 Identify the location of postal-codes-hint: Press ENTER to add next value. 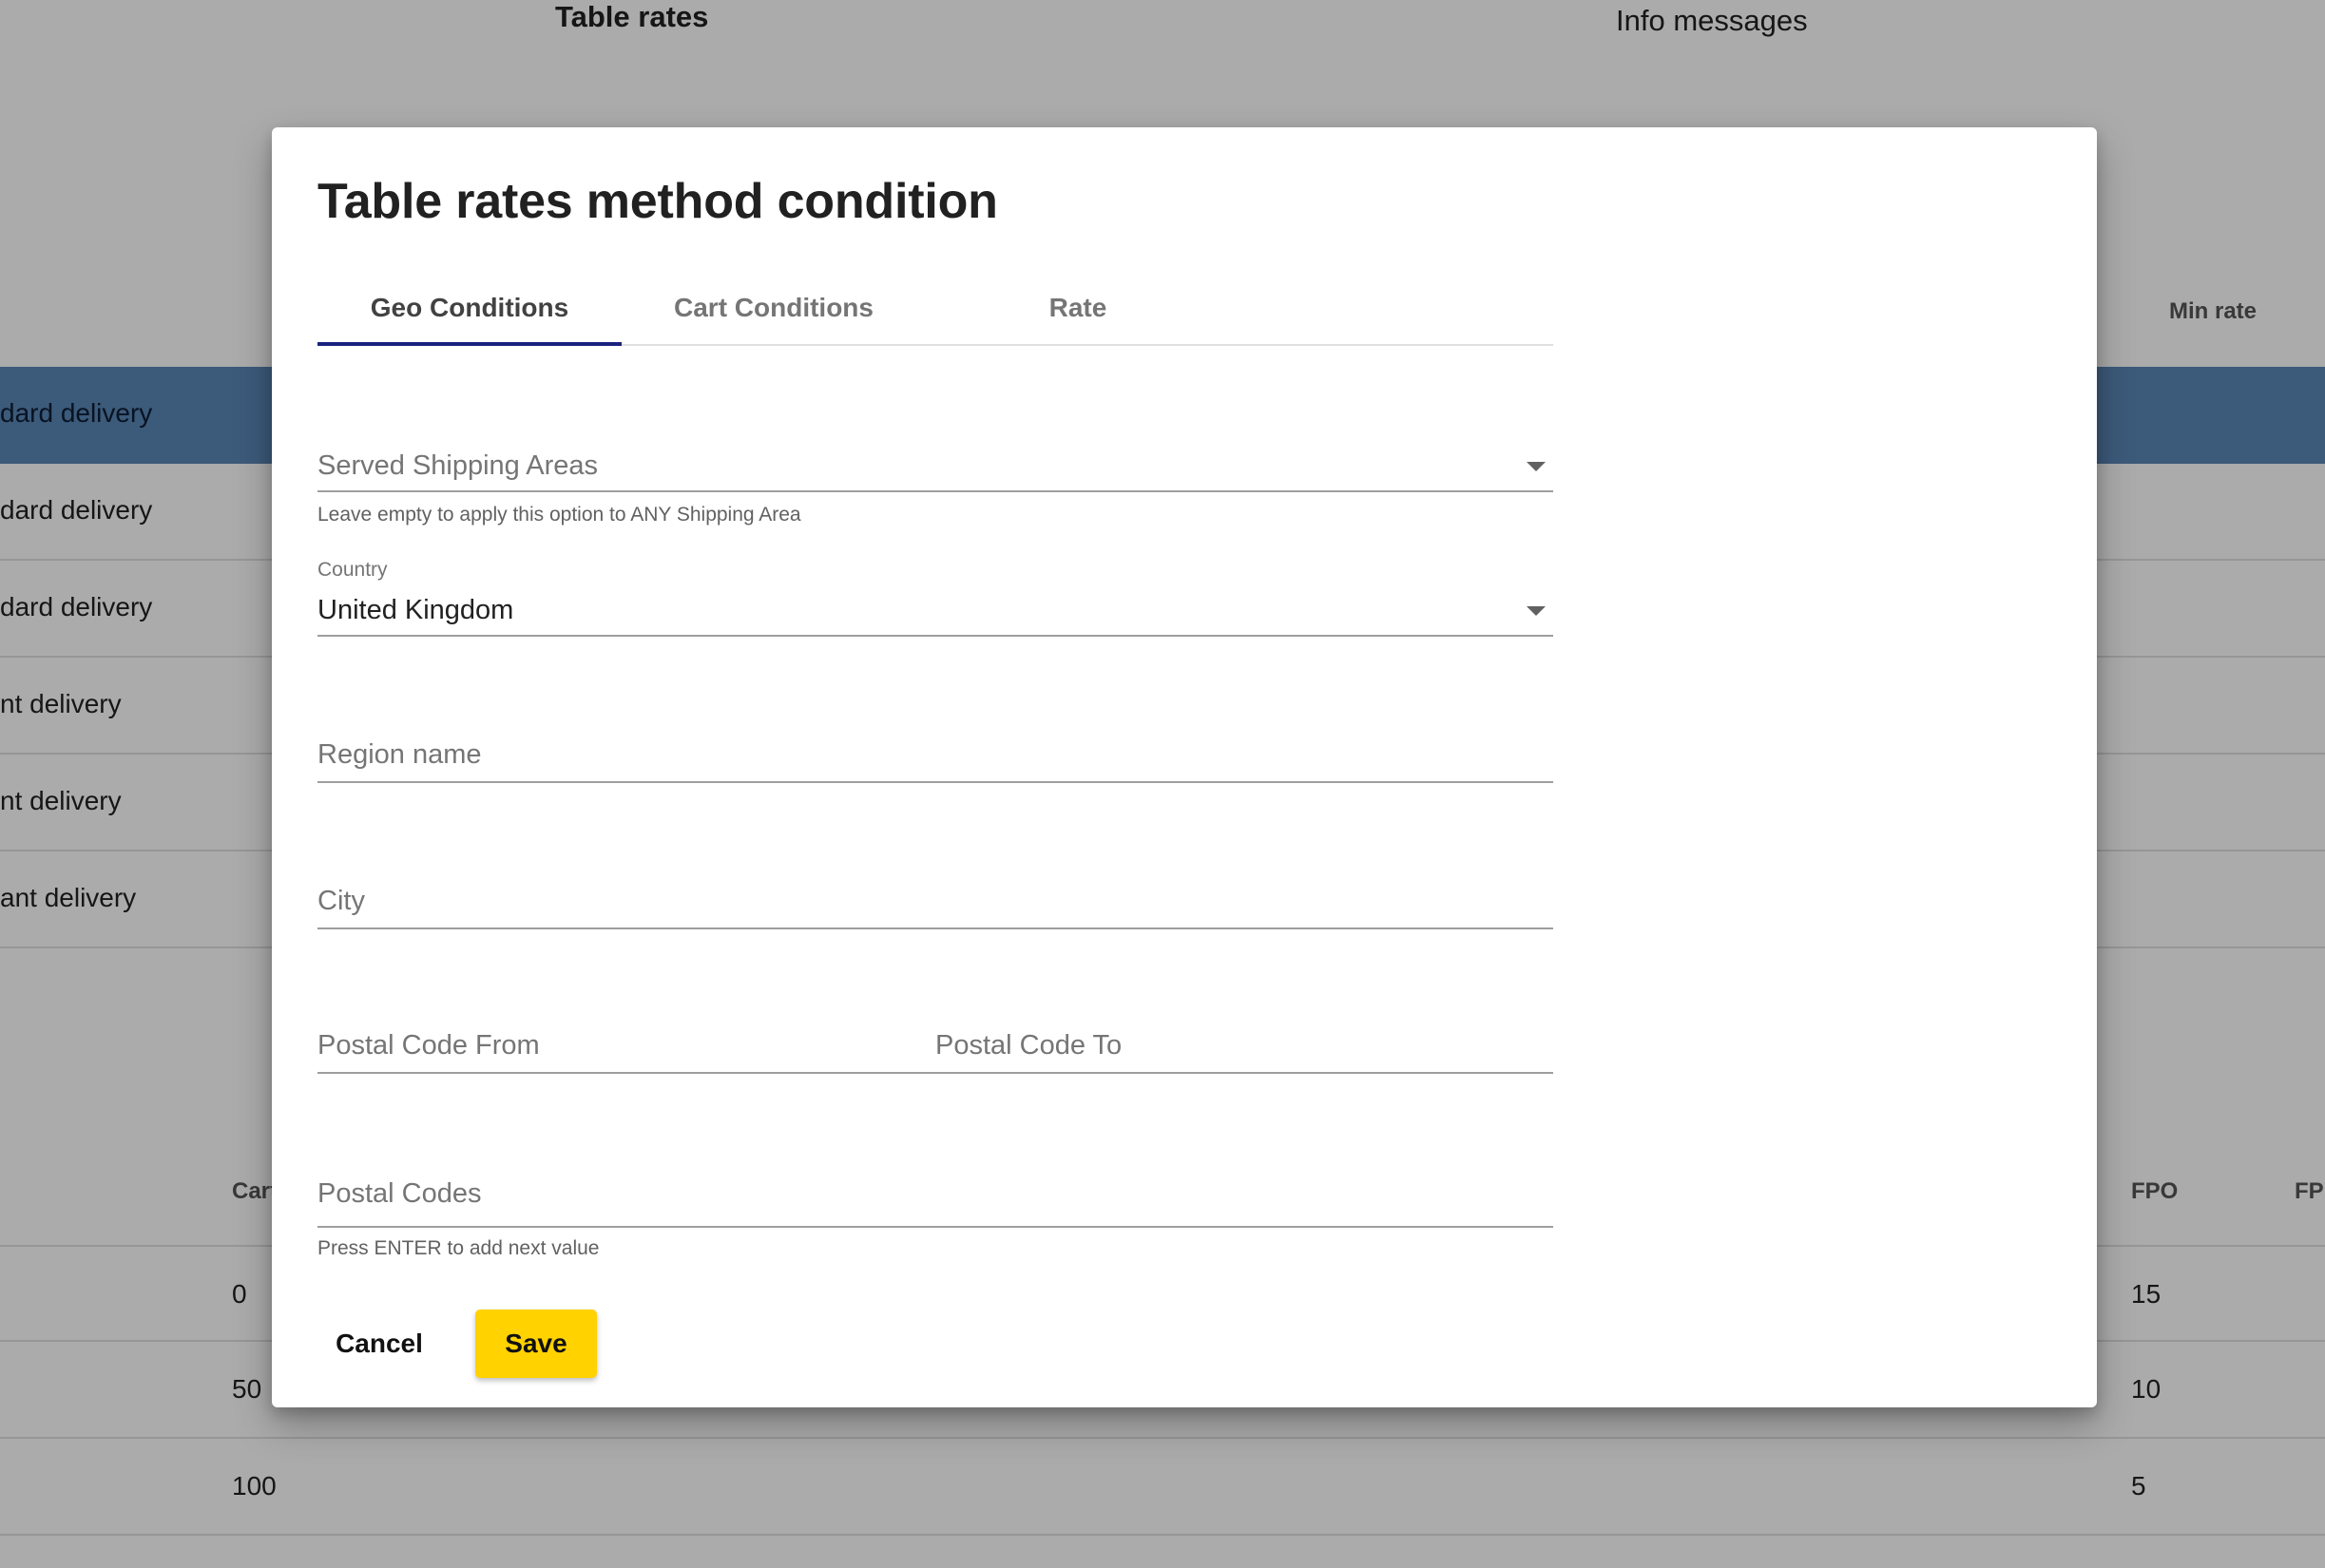
(458, 1248).